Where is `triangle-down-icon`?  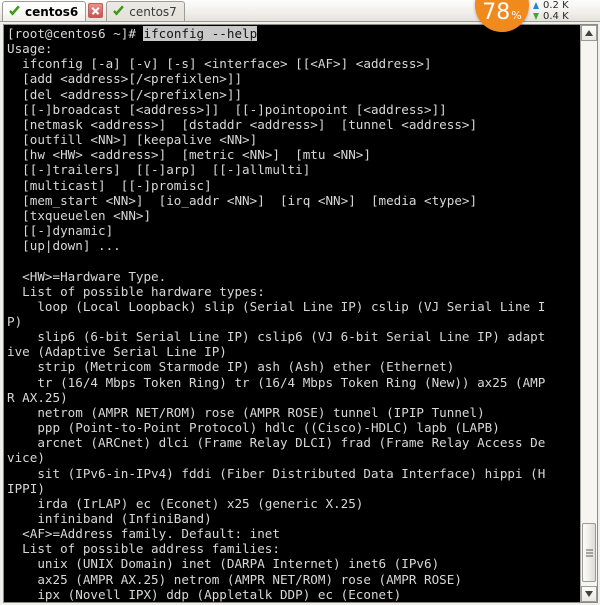 triangle-down-icon is located at coordinates (589, 594).